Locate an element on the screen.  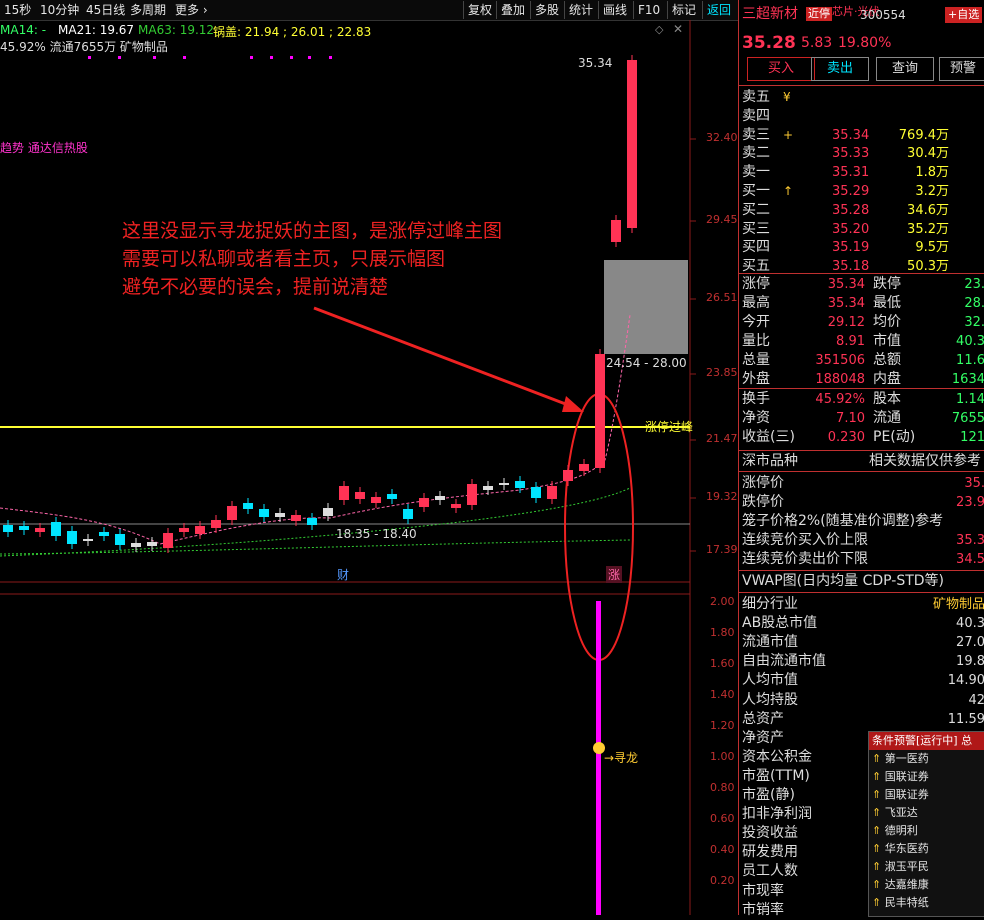
tab-multi-period: 多周期 is located at coordinates (148, 10).